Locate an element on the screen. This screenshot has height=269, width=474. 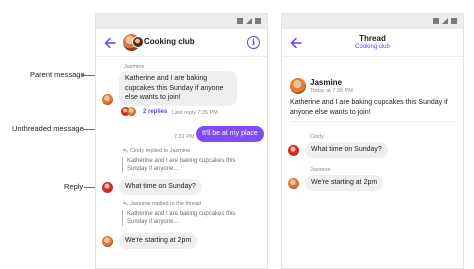
thread-reply2-author: Jasmine is located at coordinates (320, 170).